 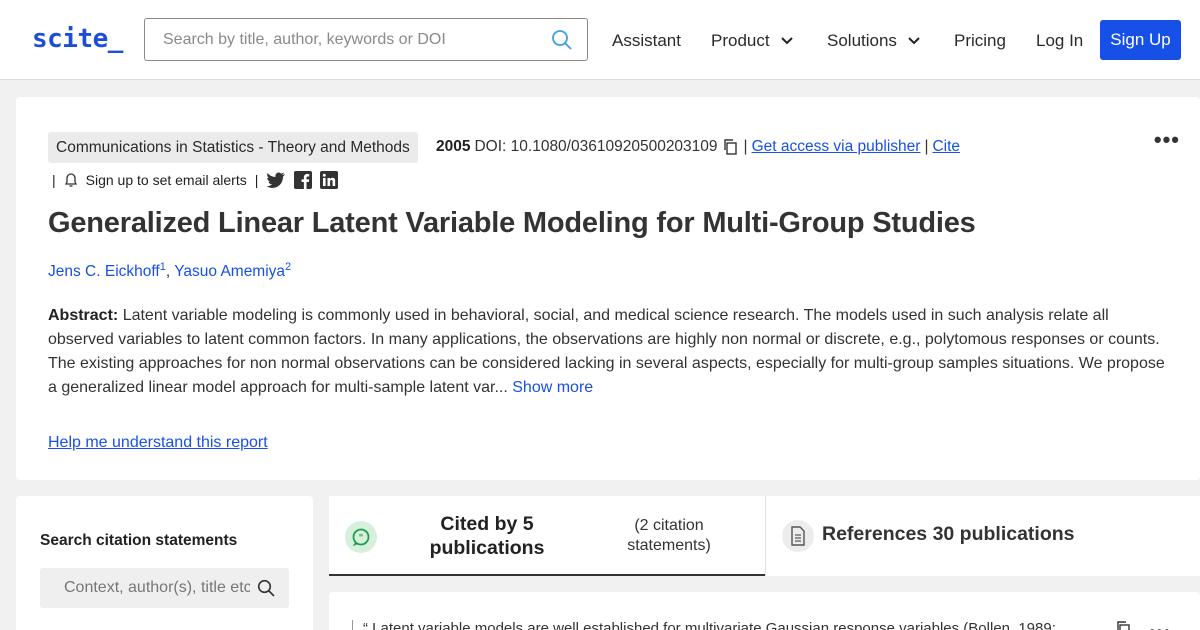 I want to click on citation-search-input, so click(x=145, y=588).